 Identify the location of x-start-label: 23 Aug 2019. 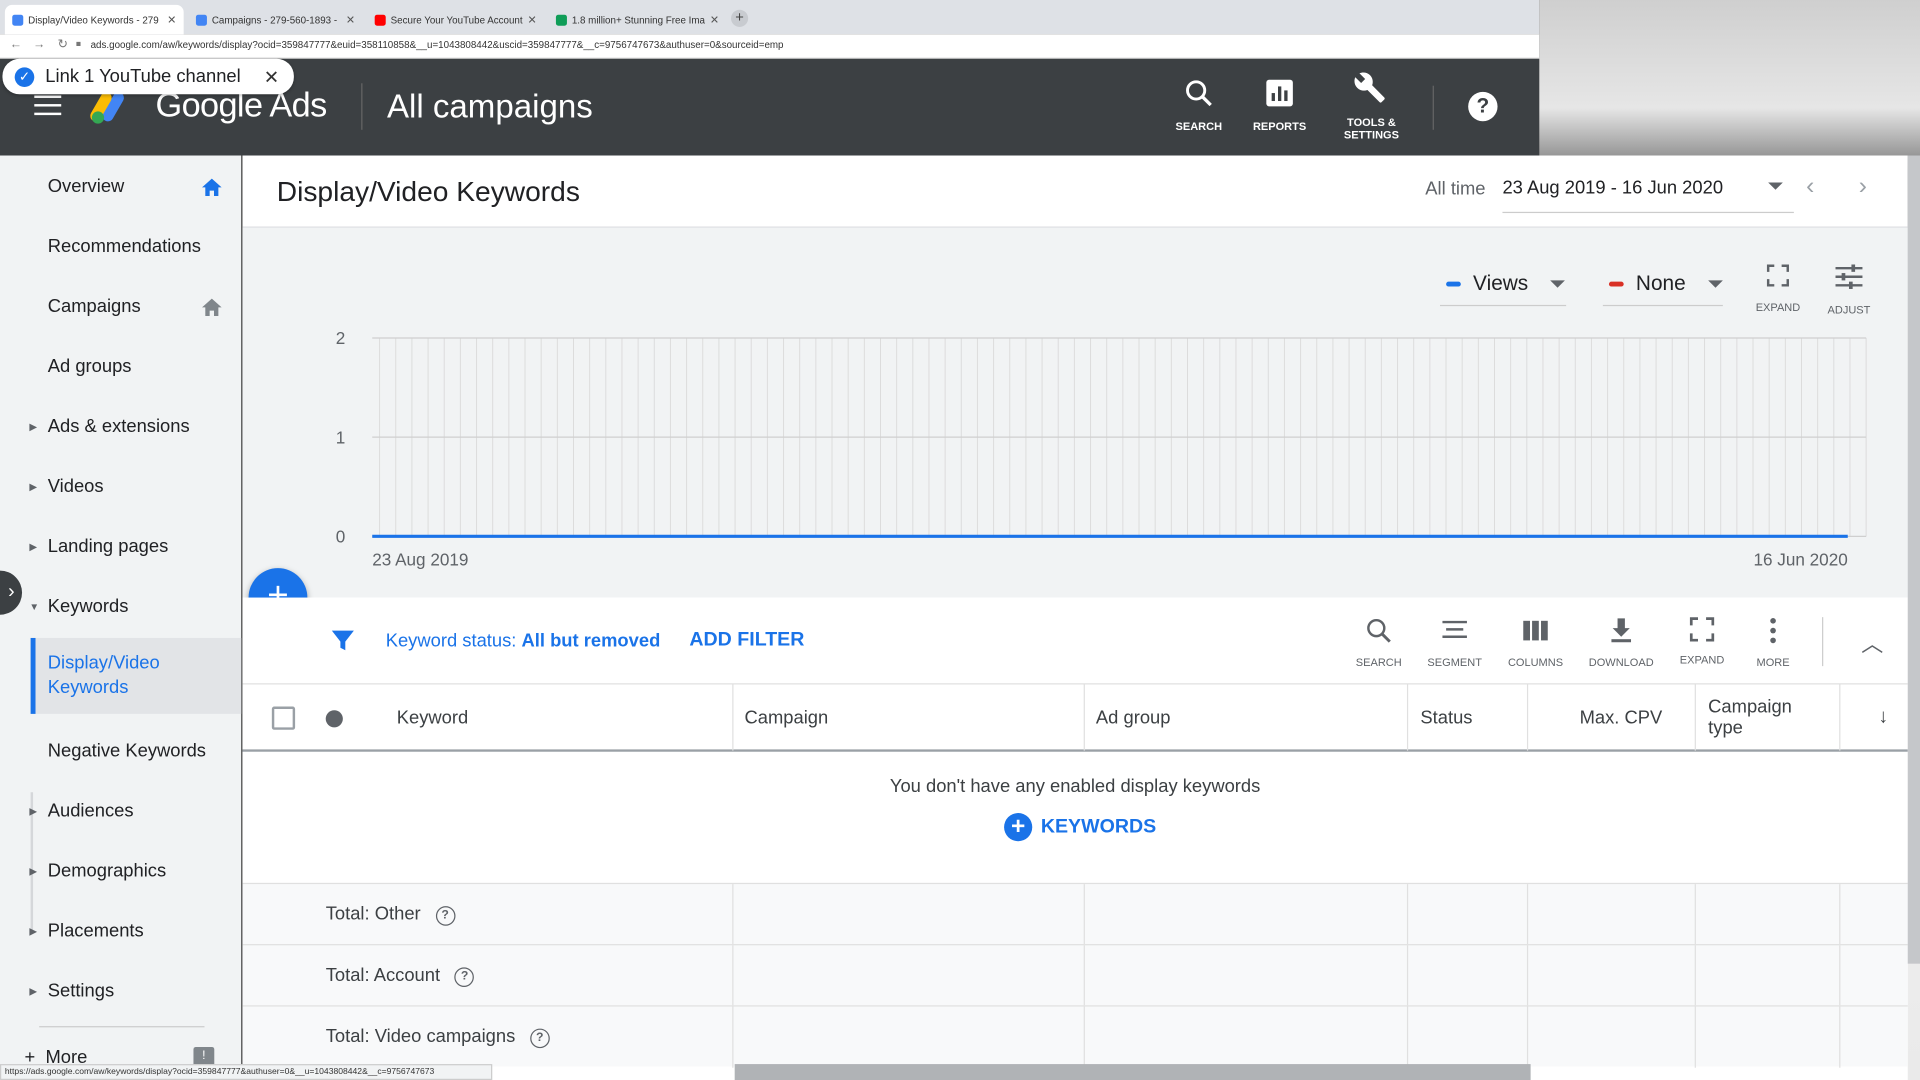
(420, 560).